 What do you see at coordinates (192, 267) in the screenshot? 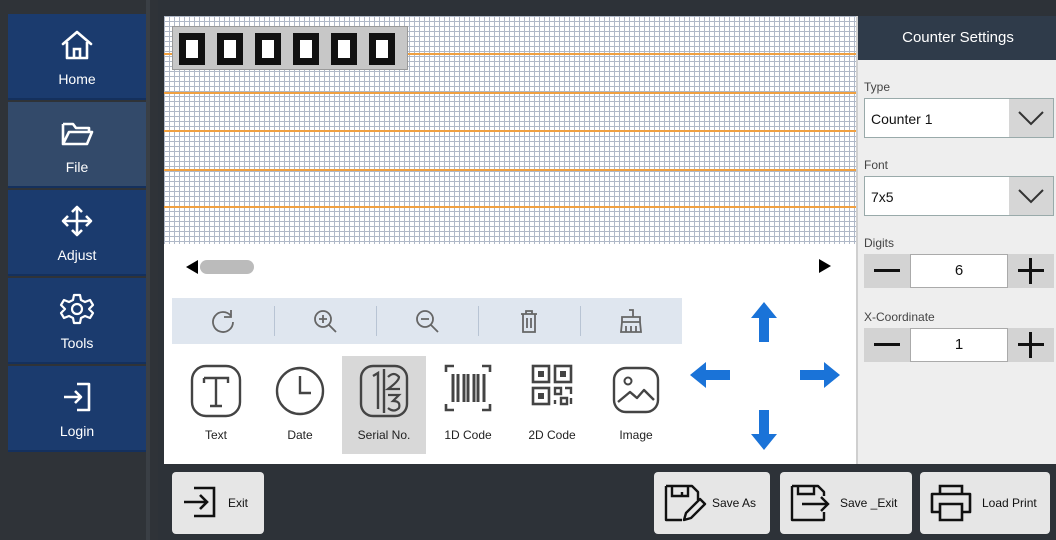
I see `scroll-left-arrow-icon` at bounding box center [192, 267].